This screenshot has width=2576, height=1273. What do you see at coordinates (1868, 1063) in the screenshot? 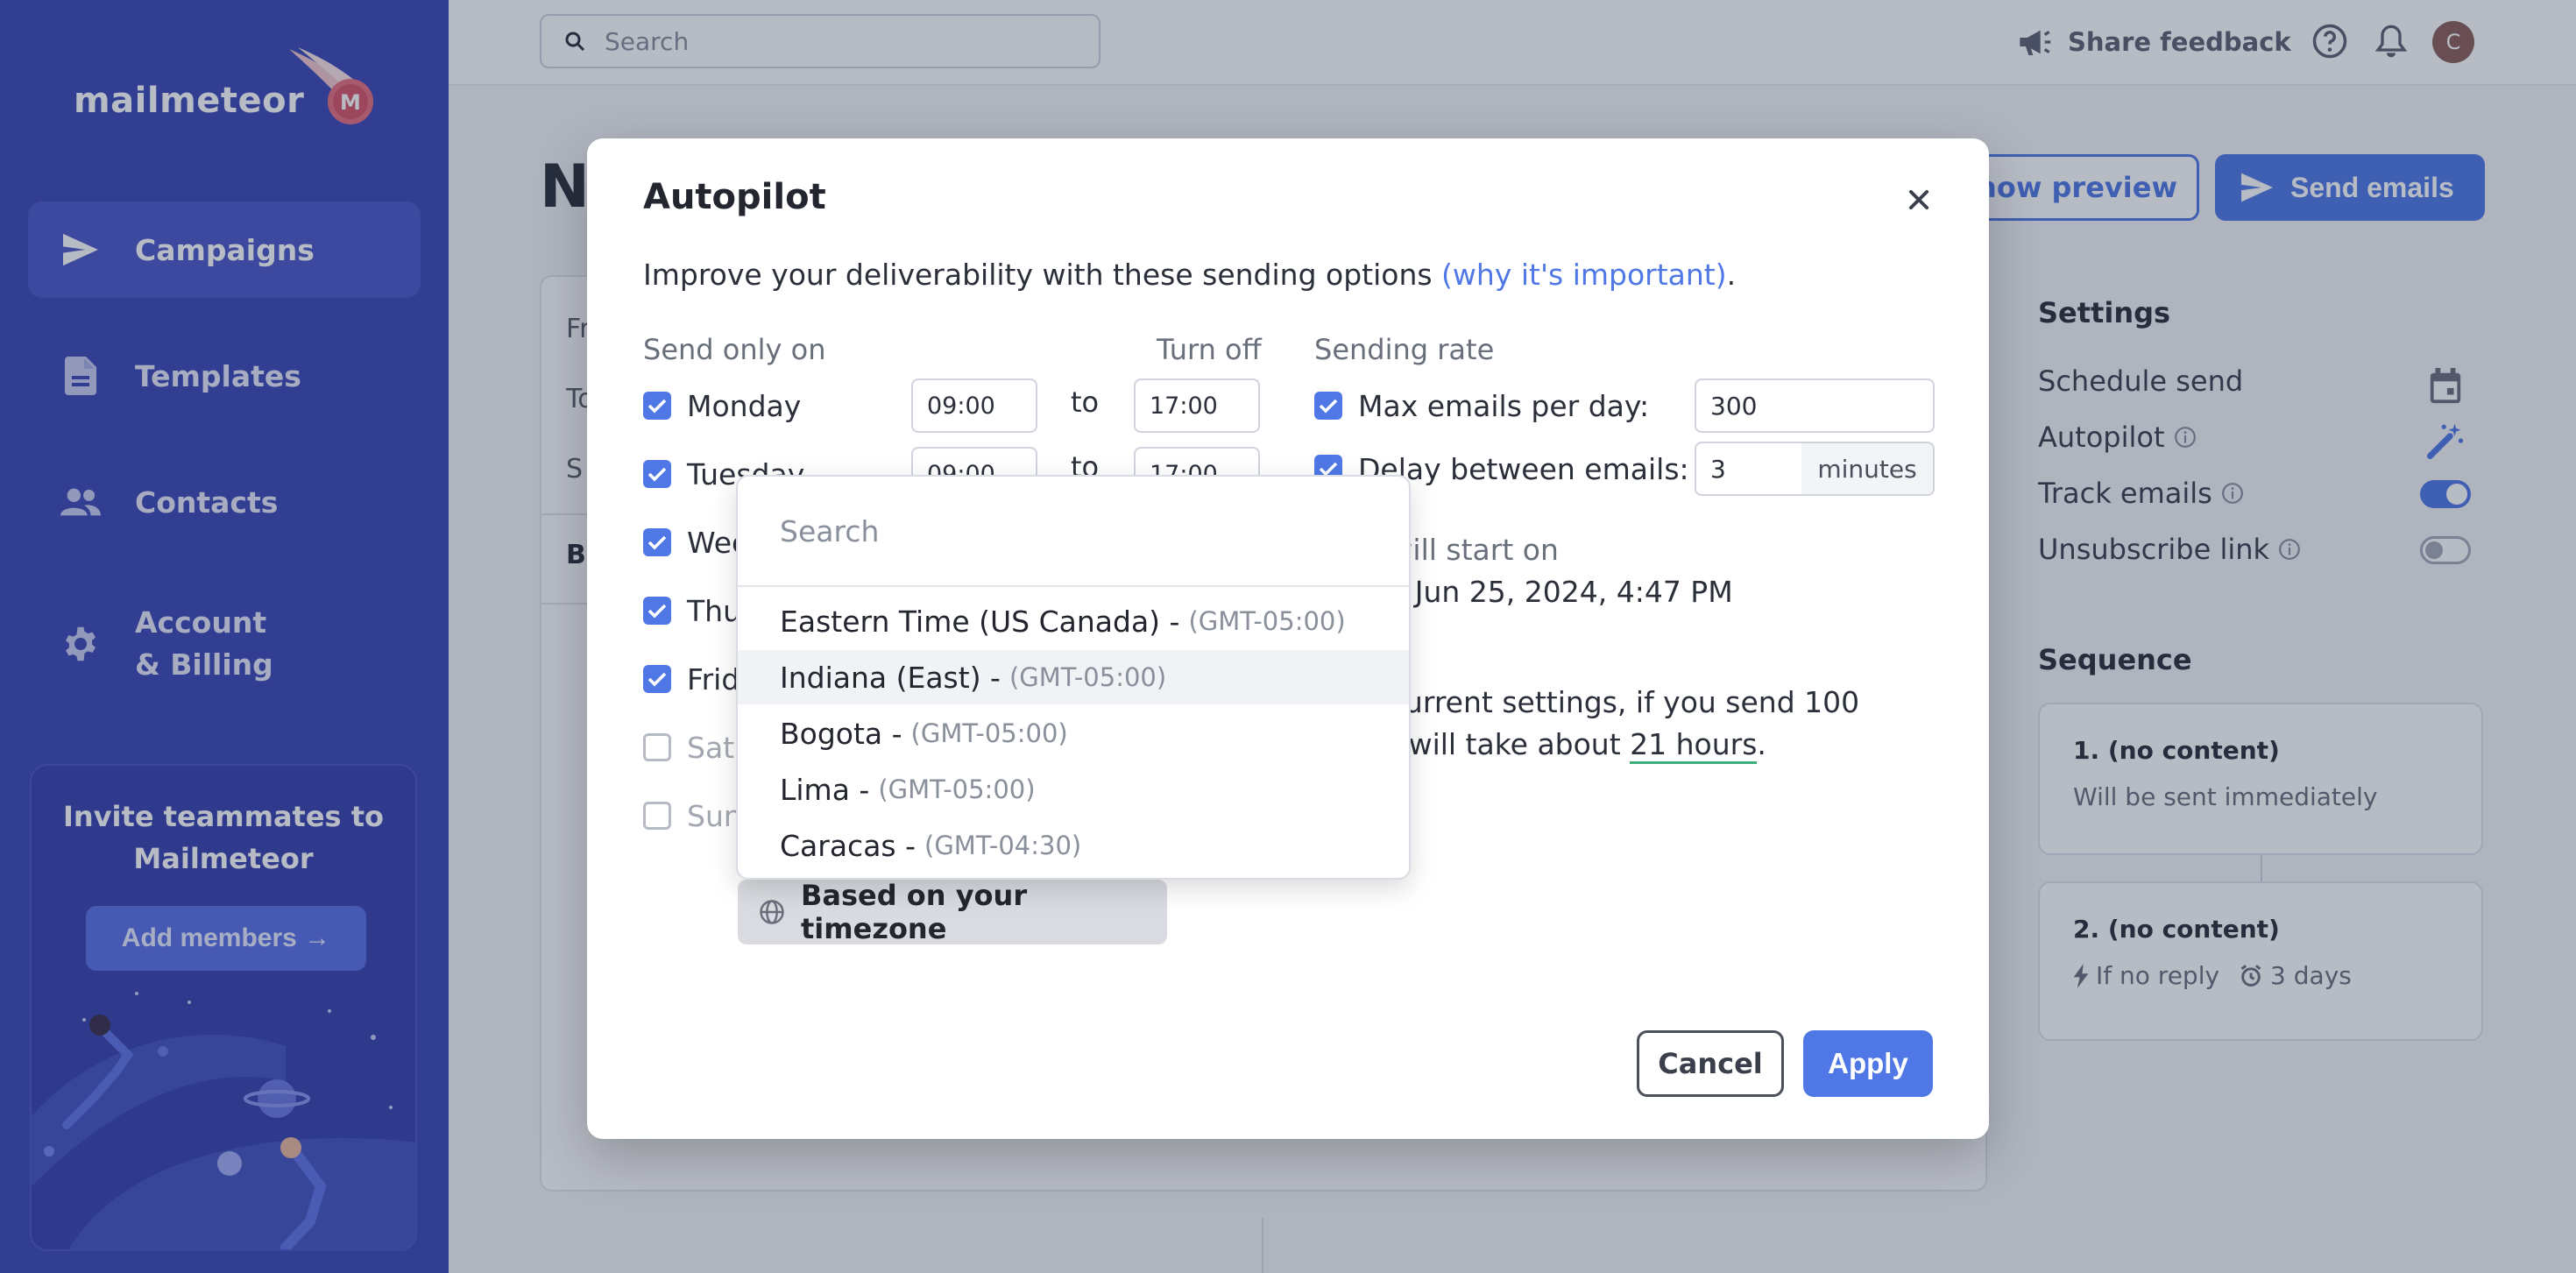
I see `apply-button: Apply` at bounding box center [1868, 1063].